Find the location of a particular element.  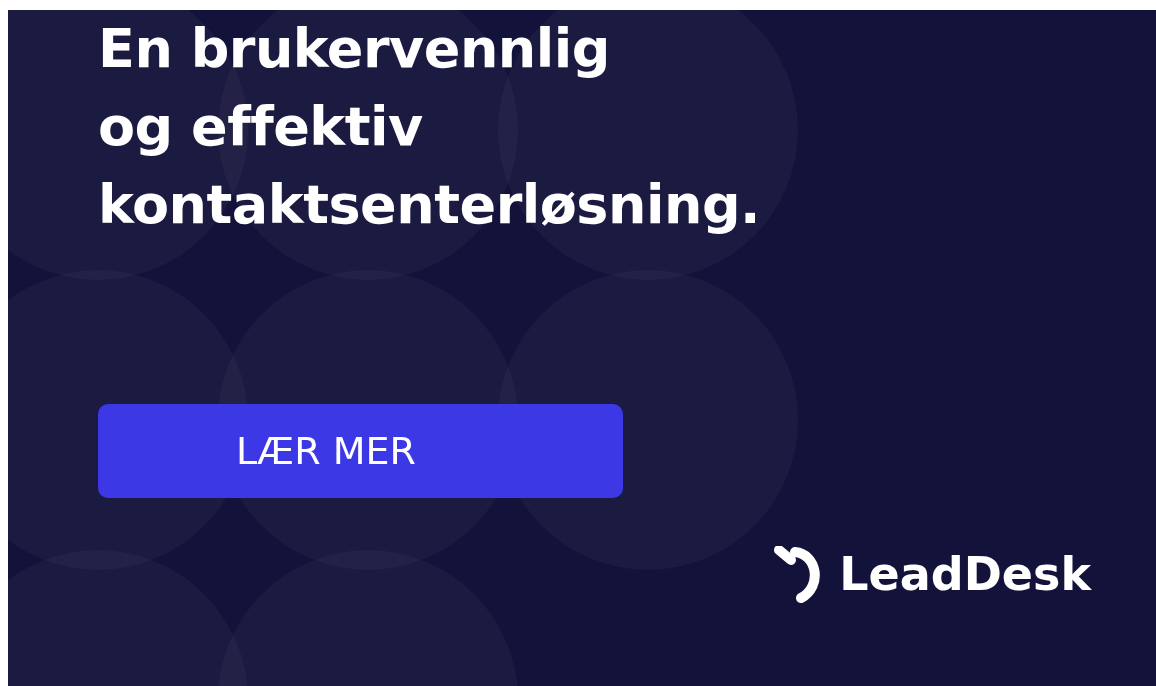

headline-line: og effektiv is located at coordinates (261, 127).